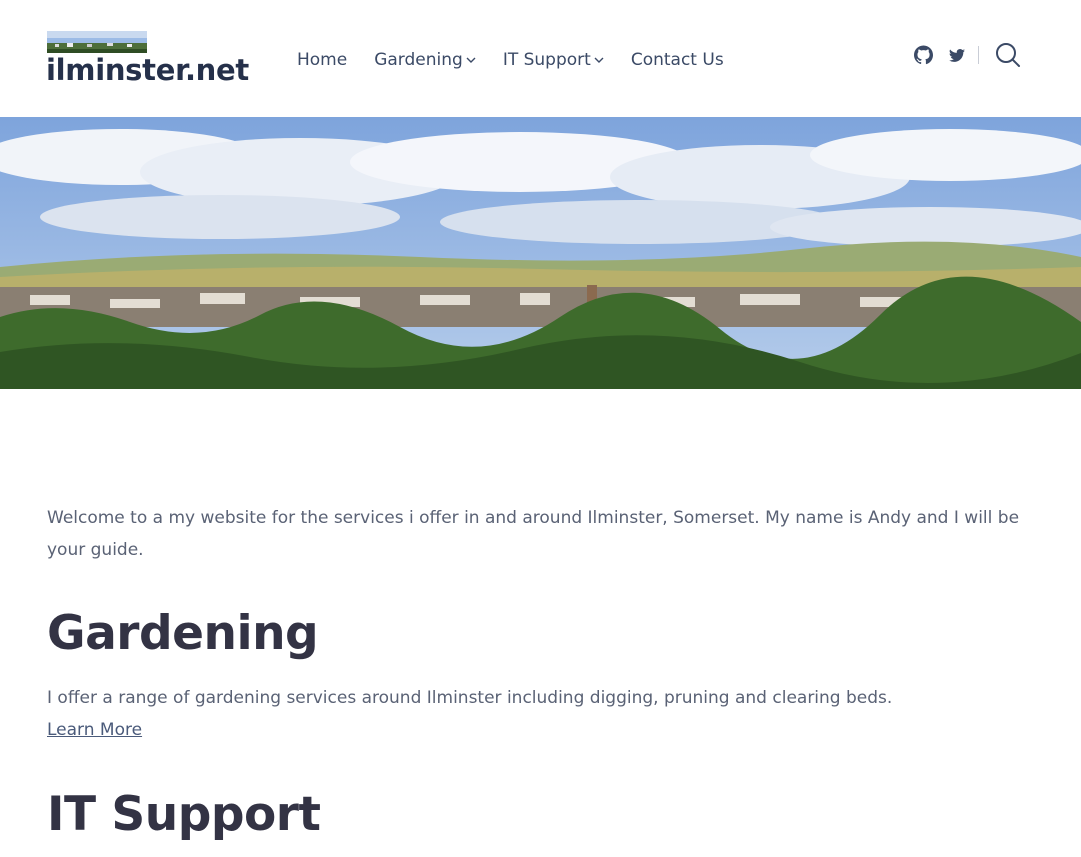  I want to click on nav-item-label: Gardening, so click(418, 60).